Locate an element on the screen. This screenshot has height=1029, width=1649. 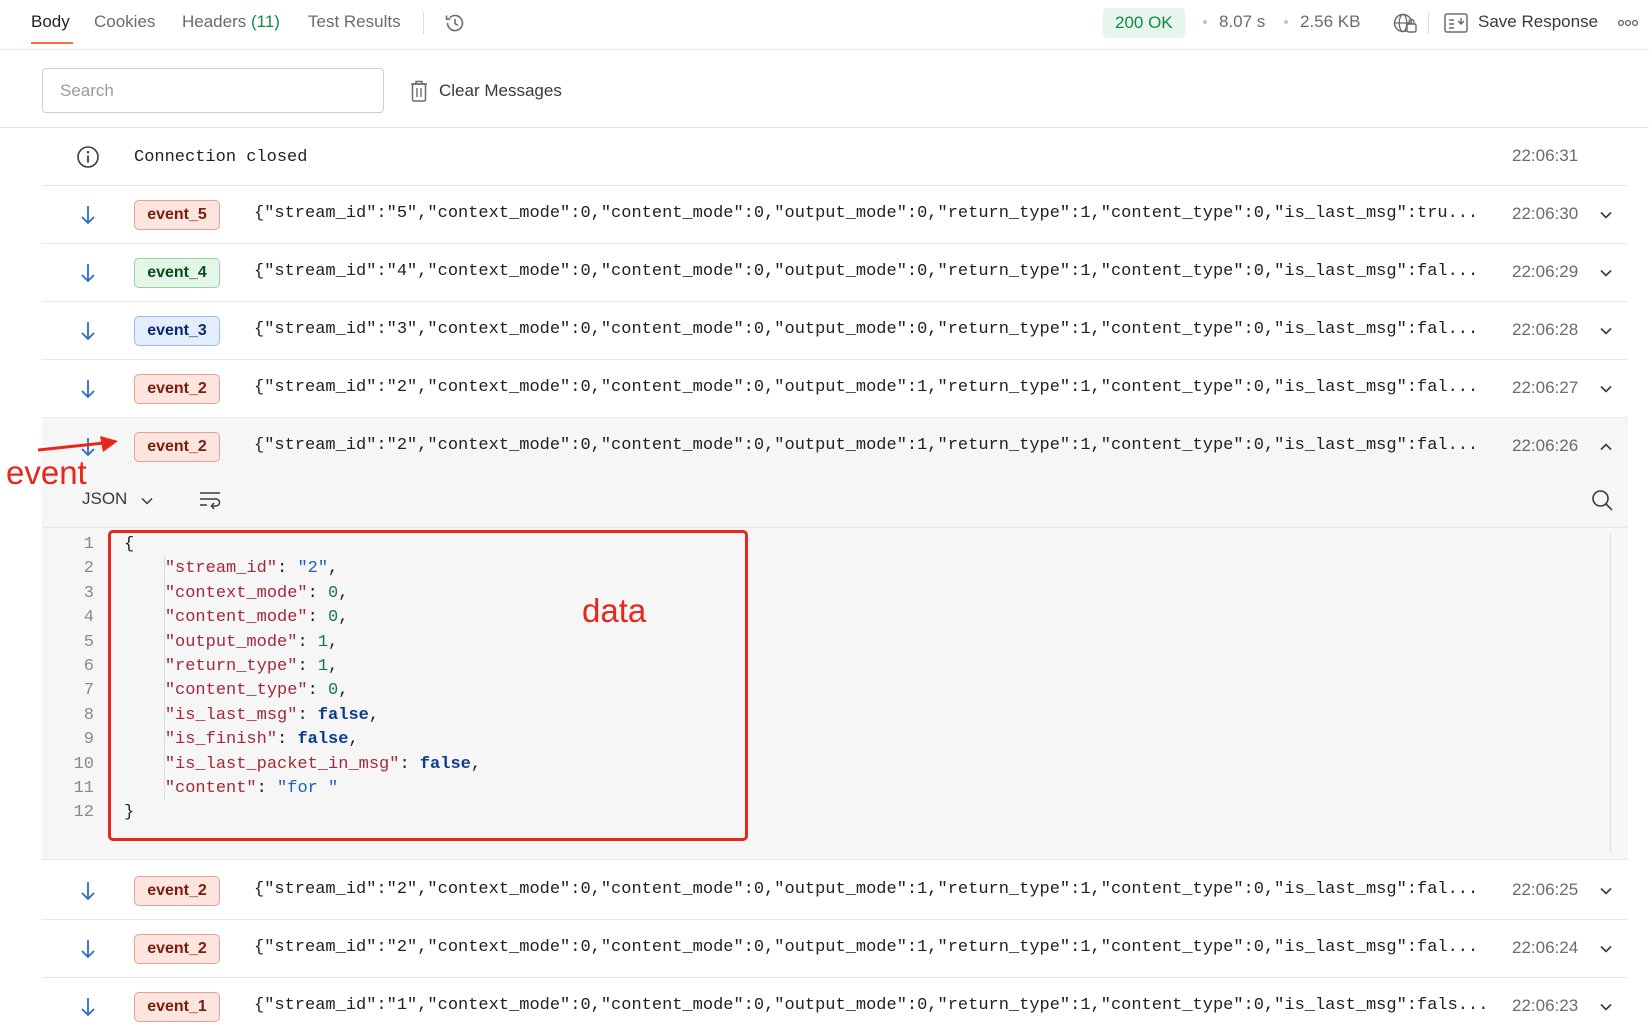
event-badge: event_4 is located at coordinates (177, 273).